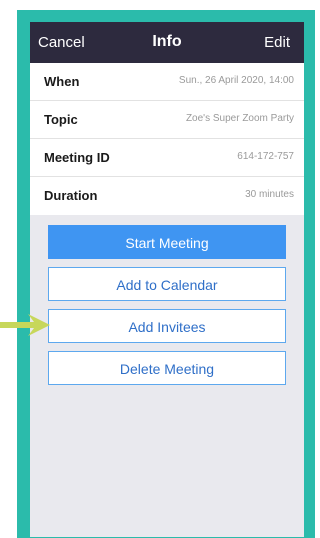  I want to click on topic-label: Topic, so click(61, 119).